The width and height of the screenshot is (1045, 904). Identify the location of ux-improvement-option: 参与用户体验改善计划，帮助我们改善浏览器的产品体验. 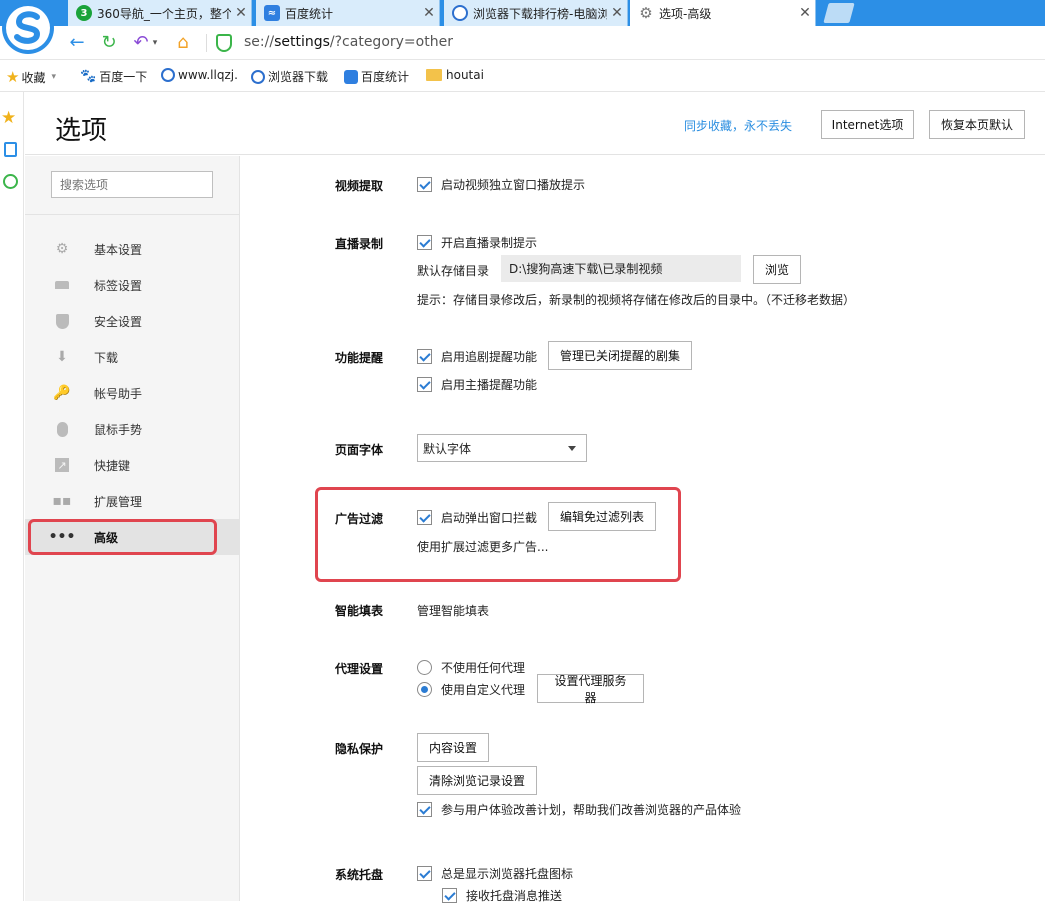
(579, 809).